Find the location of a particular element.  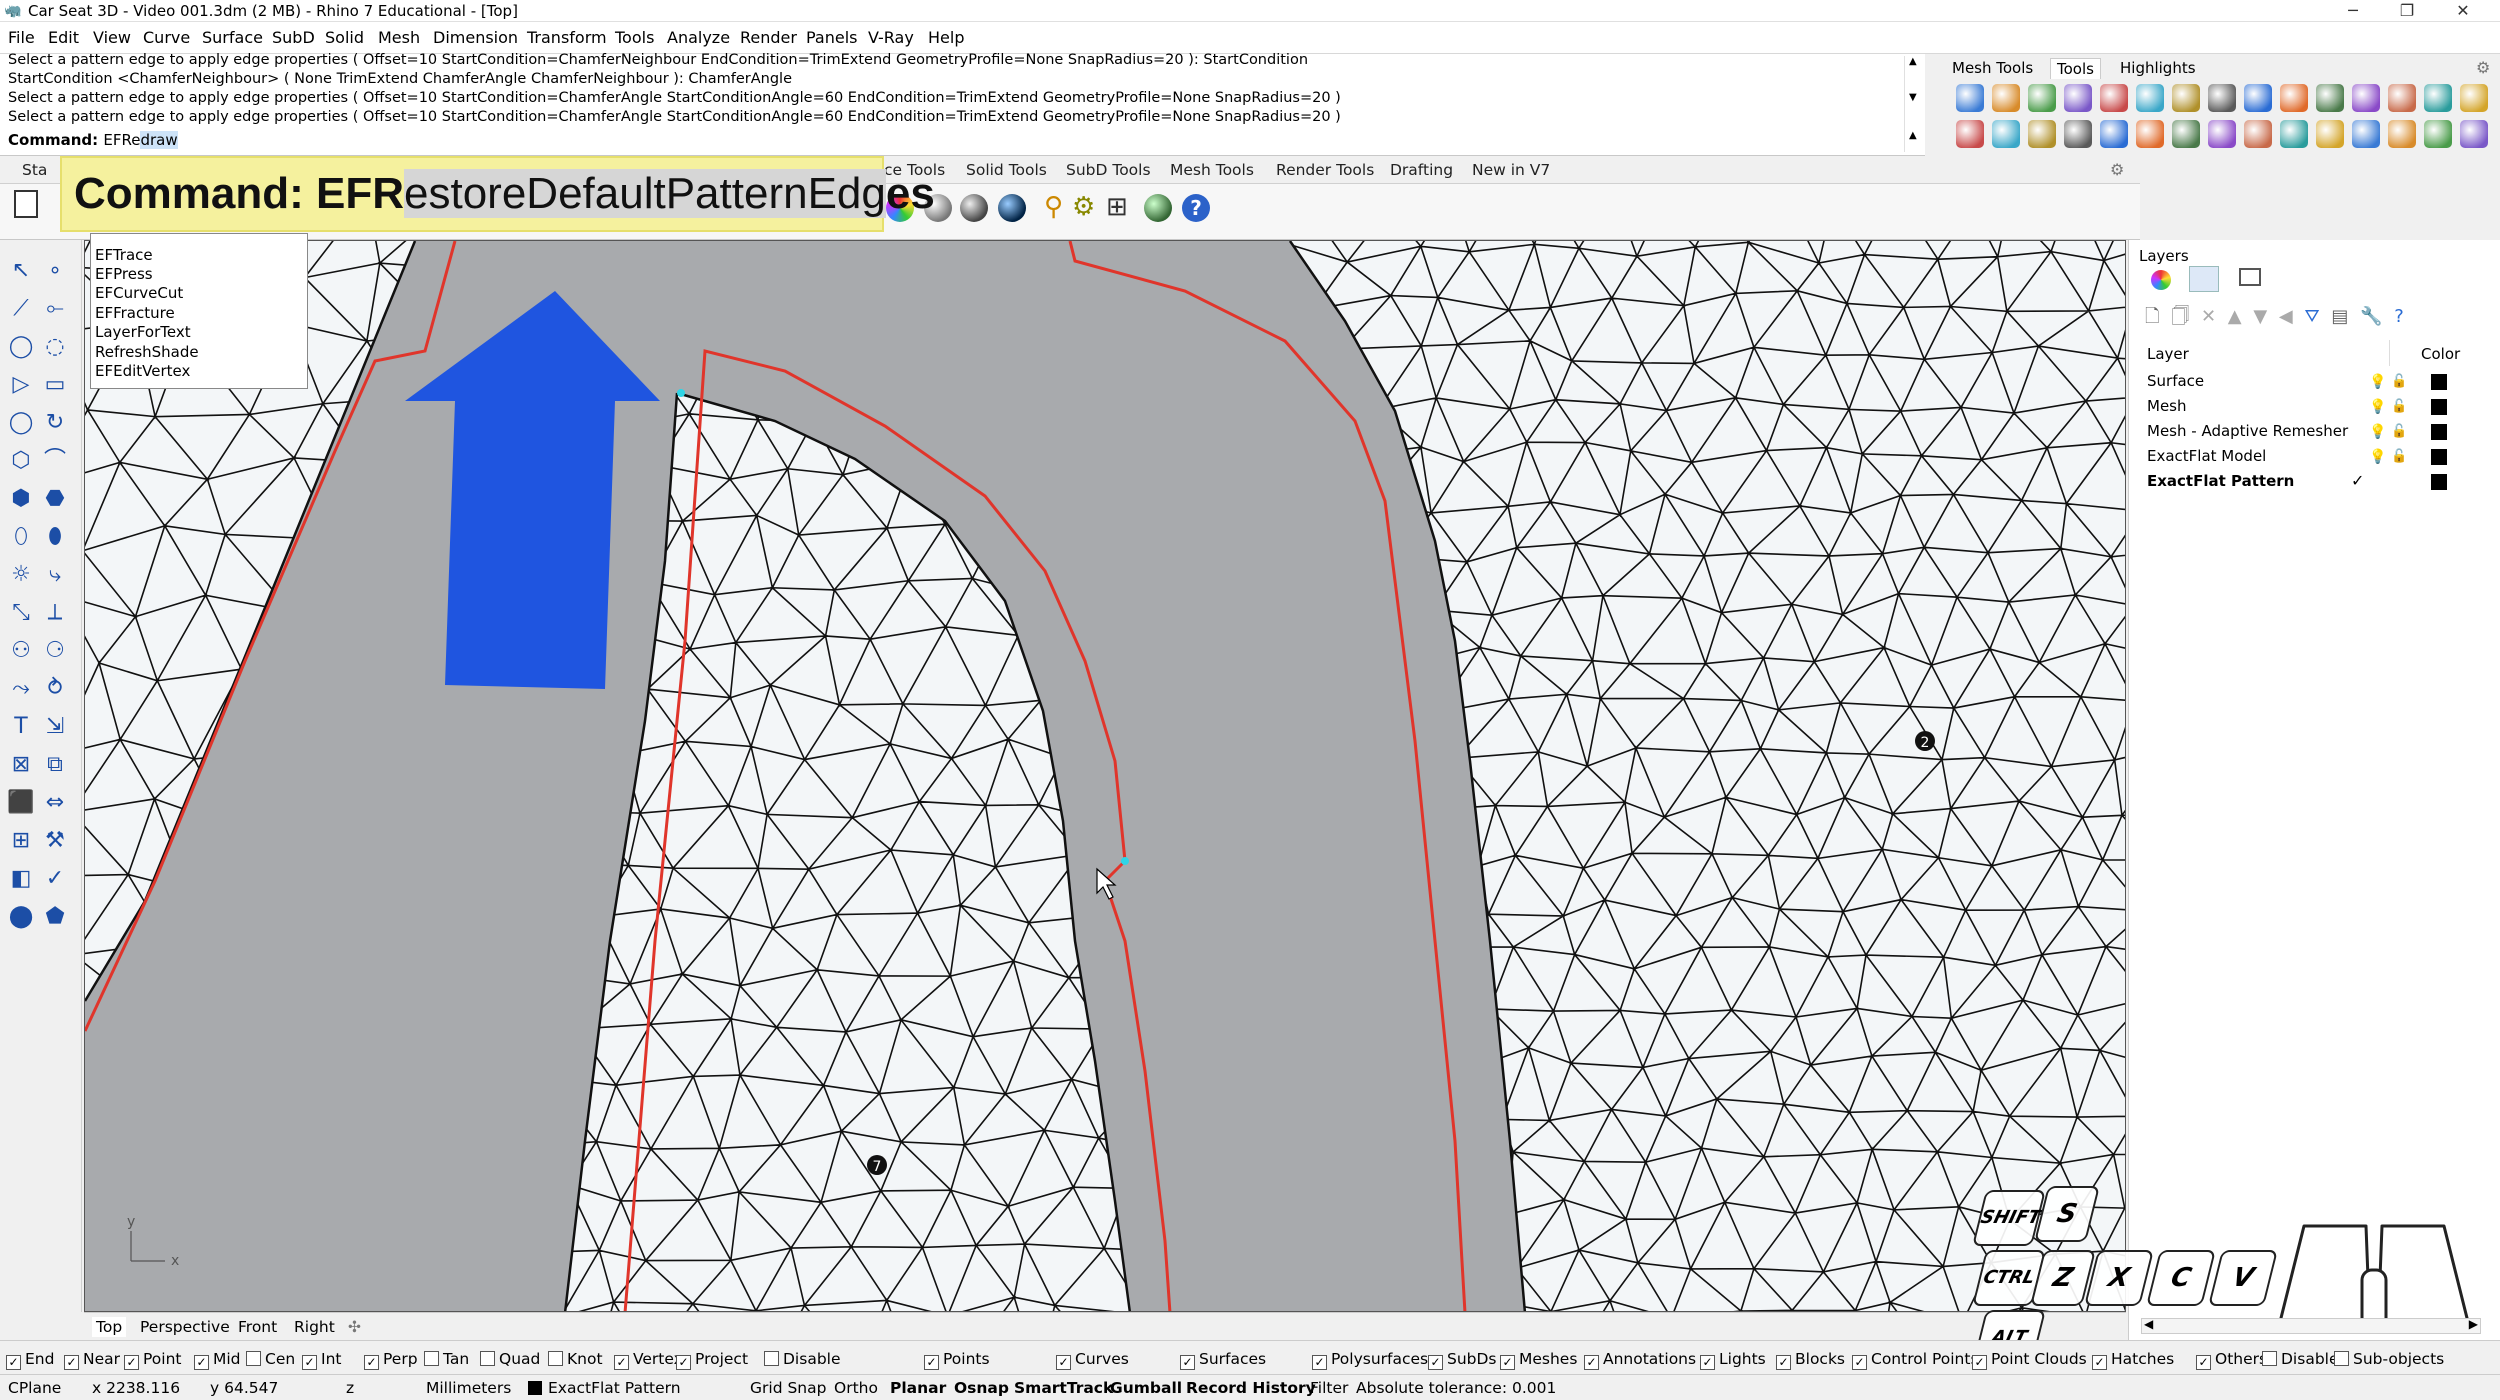

tab-mesh-tools-main: Mesh Tools is located at coordinates (1212, 170).